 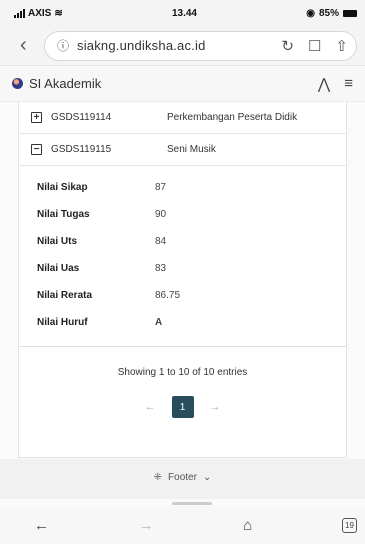 What do you see at coordinates (207, 477) in the screenshot?
I see `chevron-down-icon: ⌄` at bounding box center [207, 477].